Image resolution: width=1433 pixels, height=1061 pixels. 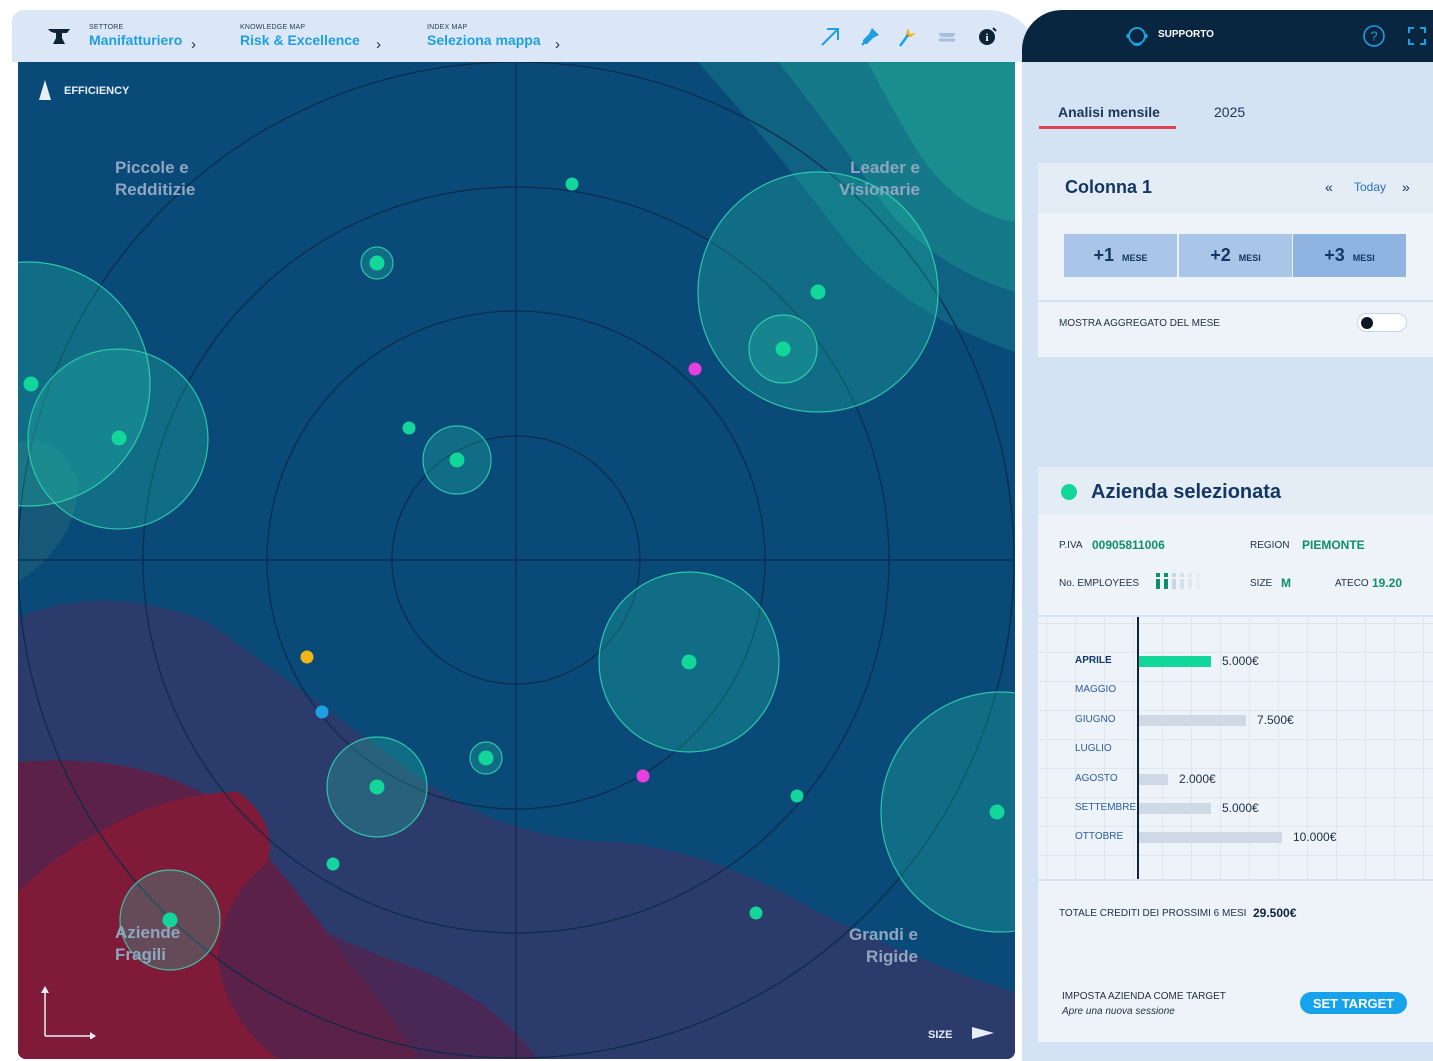 I want to click on toggle-label: MOSTRA AGGREGATO DEL MESE, so click(x=1139, y=323).